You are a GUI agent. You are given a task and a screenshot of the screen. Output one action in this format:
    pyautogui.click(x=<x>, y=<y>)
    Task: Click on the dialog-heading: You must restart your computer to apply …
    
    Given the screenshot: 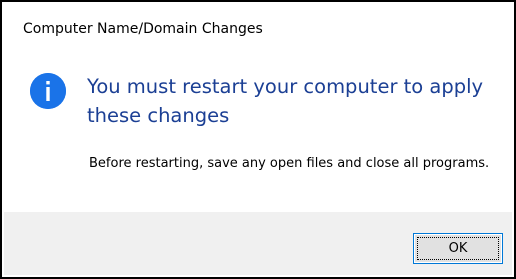 What is the action you would take?
    pyautogui.click(x=285, y=101)
    